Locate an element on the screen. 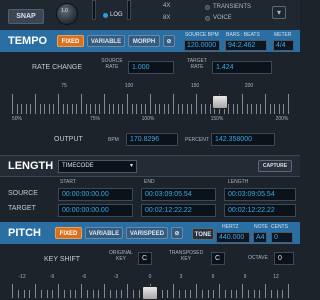 The image size is (320, 300). rate-slider-thumb is located at coordinates (220, 102).